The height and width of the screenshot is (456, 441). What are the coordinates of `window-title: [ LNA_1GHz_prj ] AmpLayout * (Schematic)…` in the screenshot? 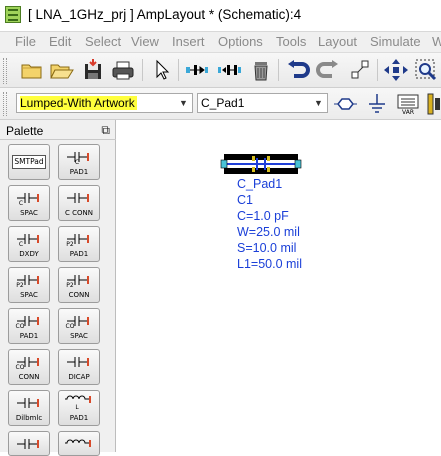 It's located at (165, 14).